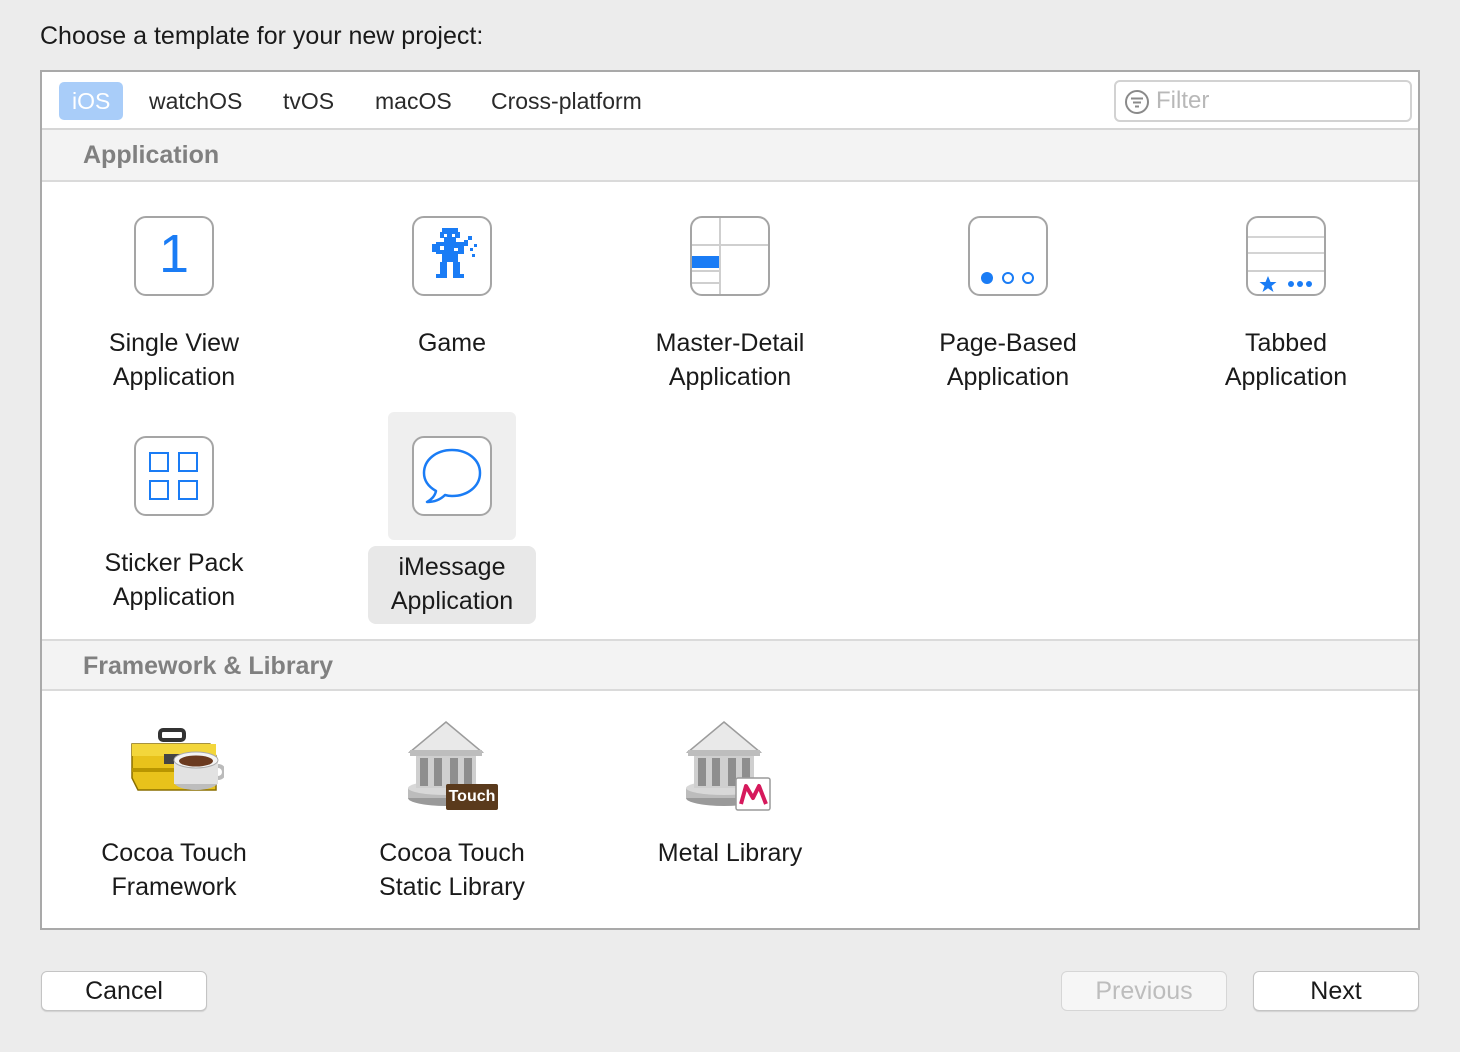  I want to click on next-button: Next, so click(1336, 991).